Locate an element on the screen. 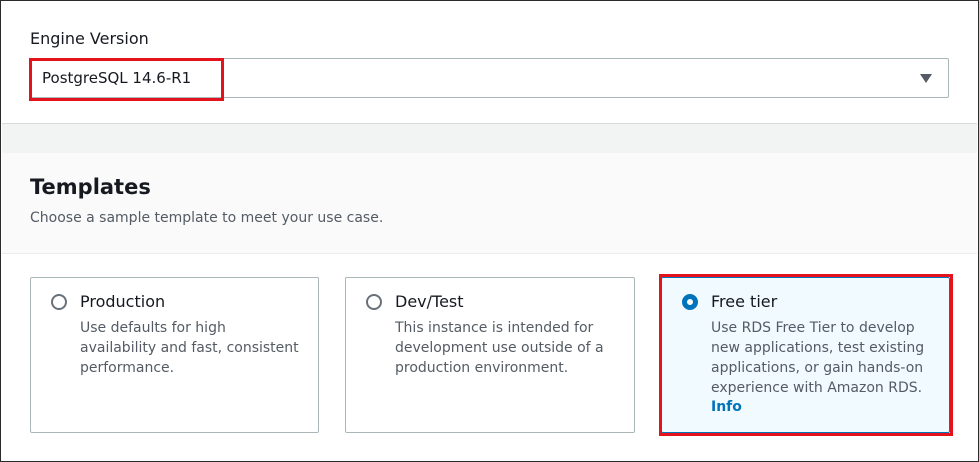 The height and width of the screenshot is (462, 979). templates-title: Templates is located at coordinates (90, 187).